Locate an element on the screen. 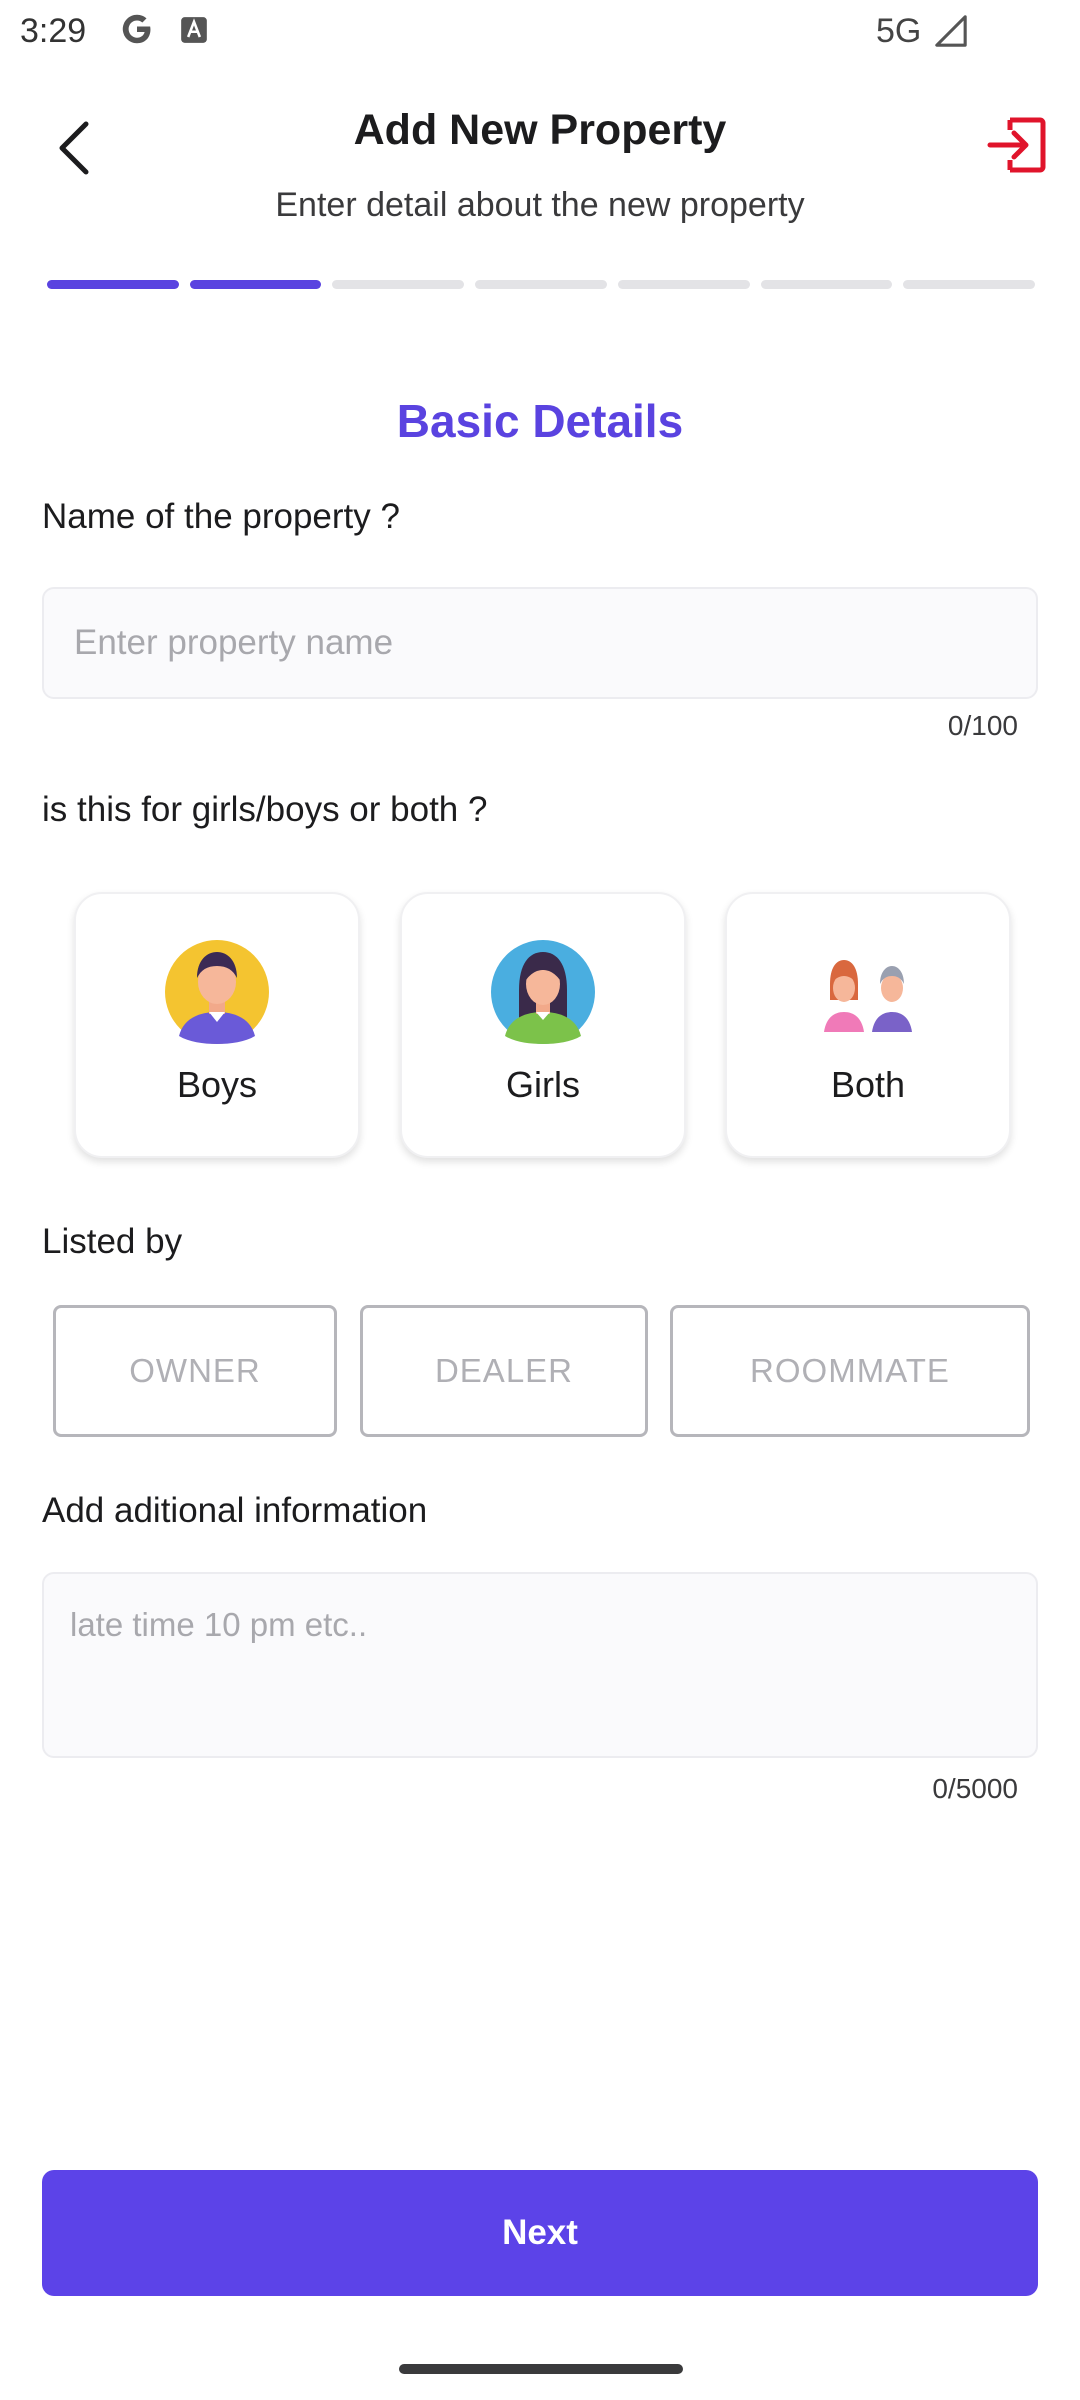  boy-avatar-icon is located at coordinates (217, 992).